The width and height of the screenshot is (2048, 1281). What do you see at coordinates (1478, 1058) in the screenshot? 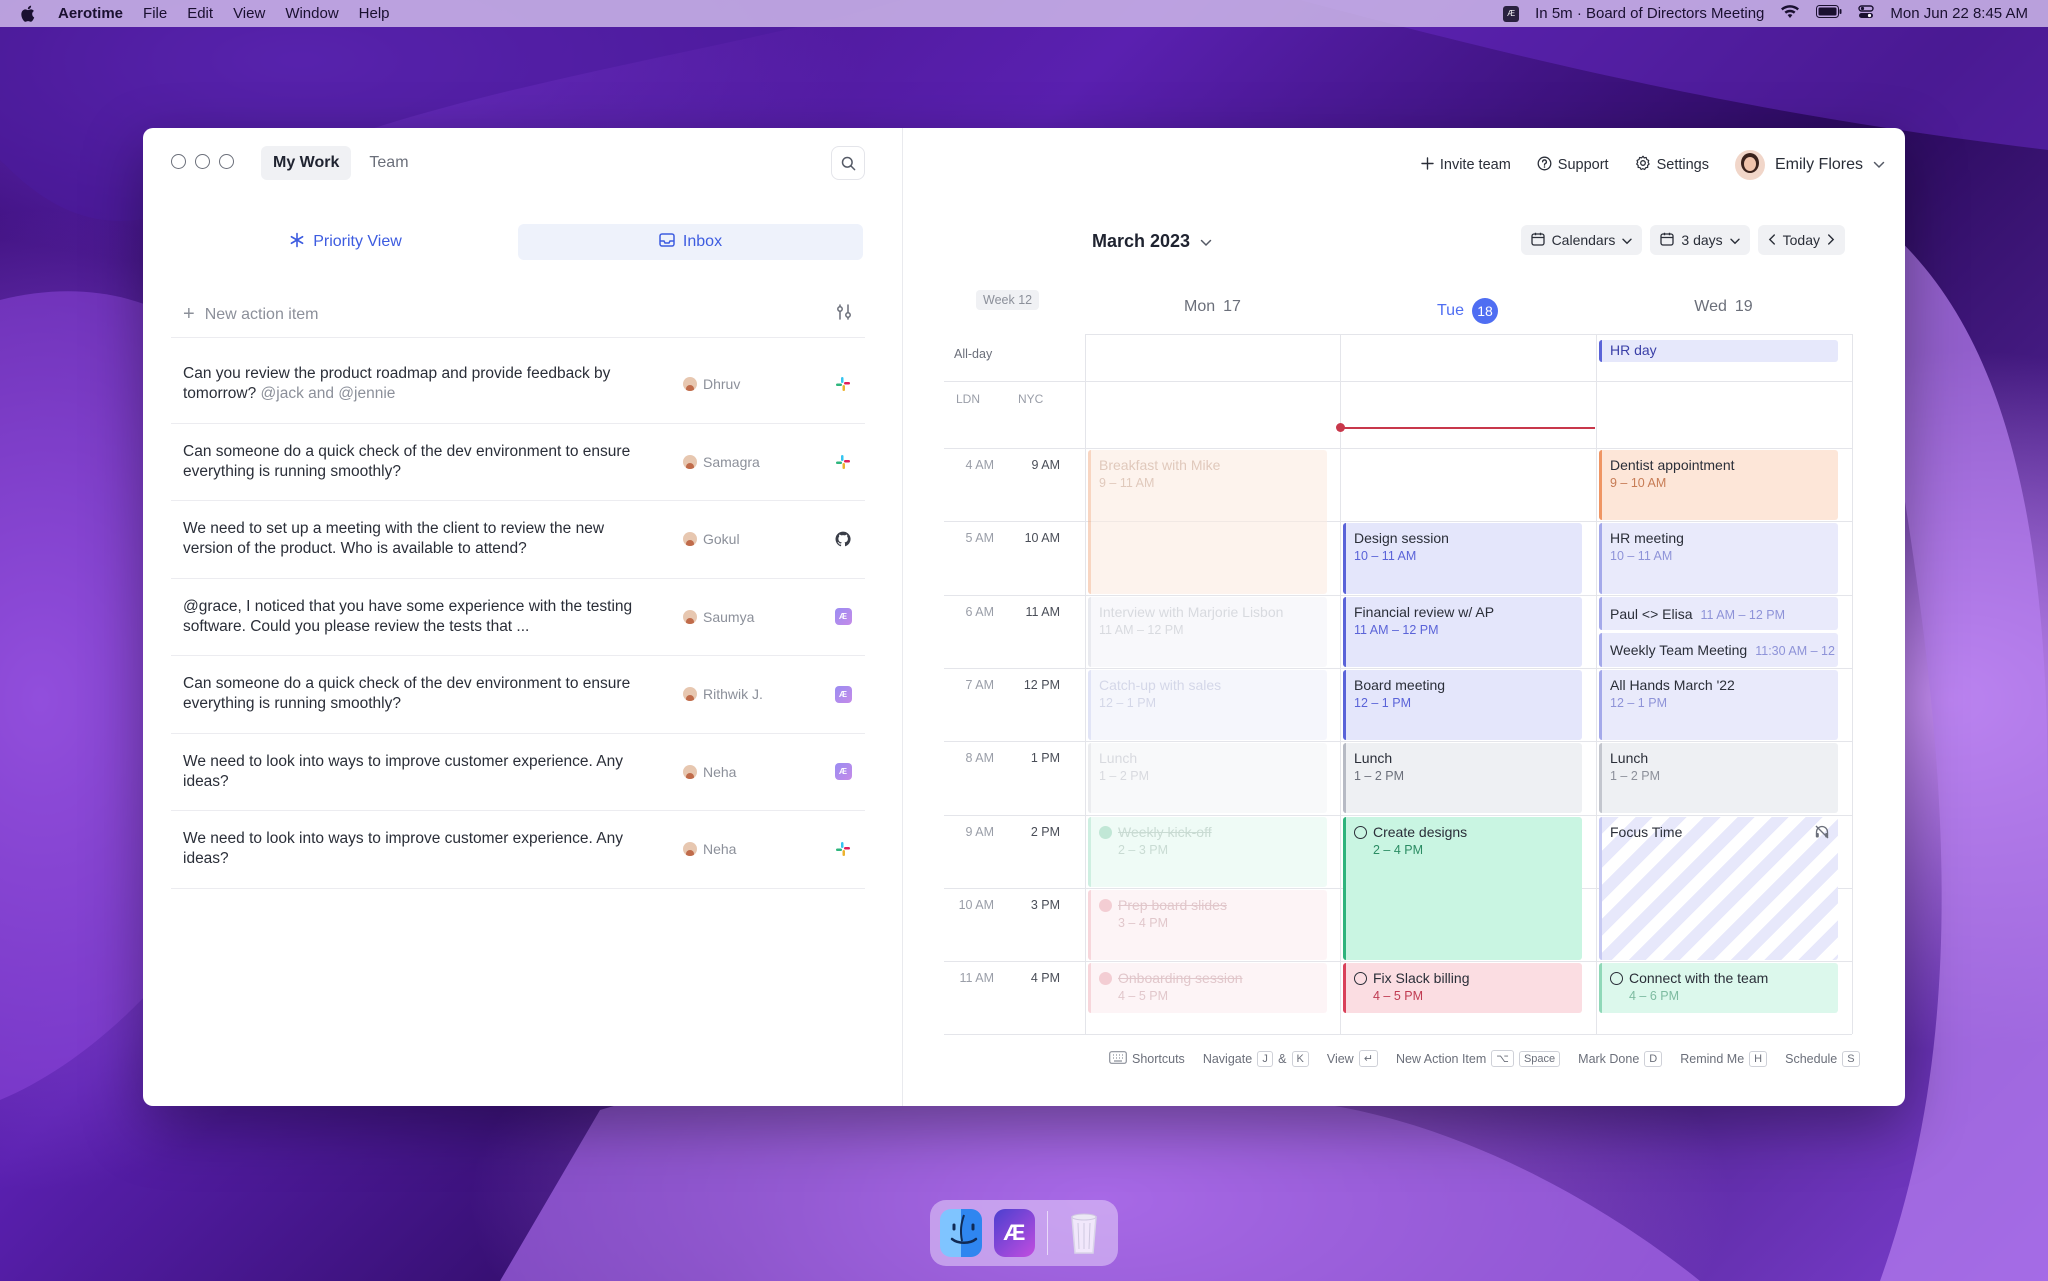
I see `shortcut-hint: New Action Item ⌥ Space` at bounding box center [1478, 1058].